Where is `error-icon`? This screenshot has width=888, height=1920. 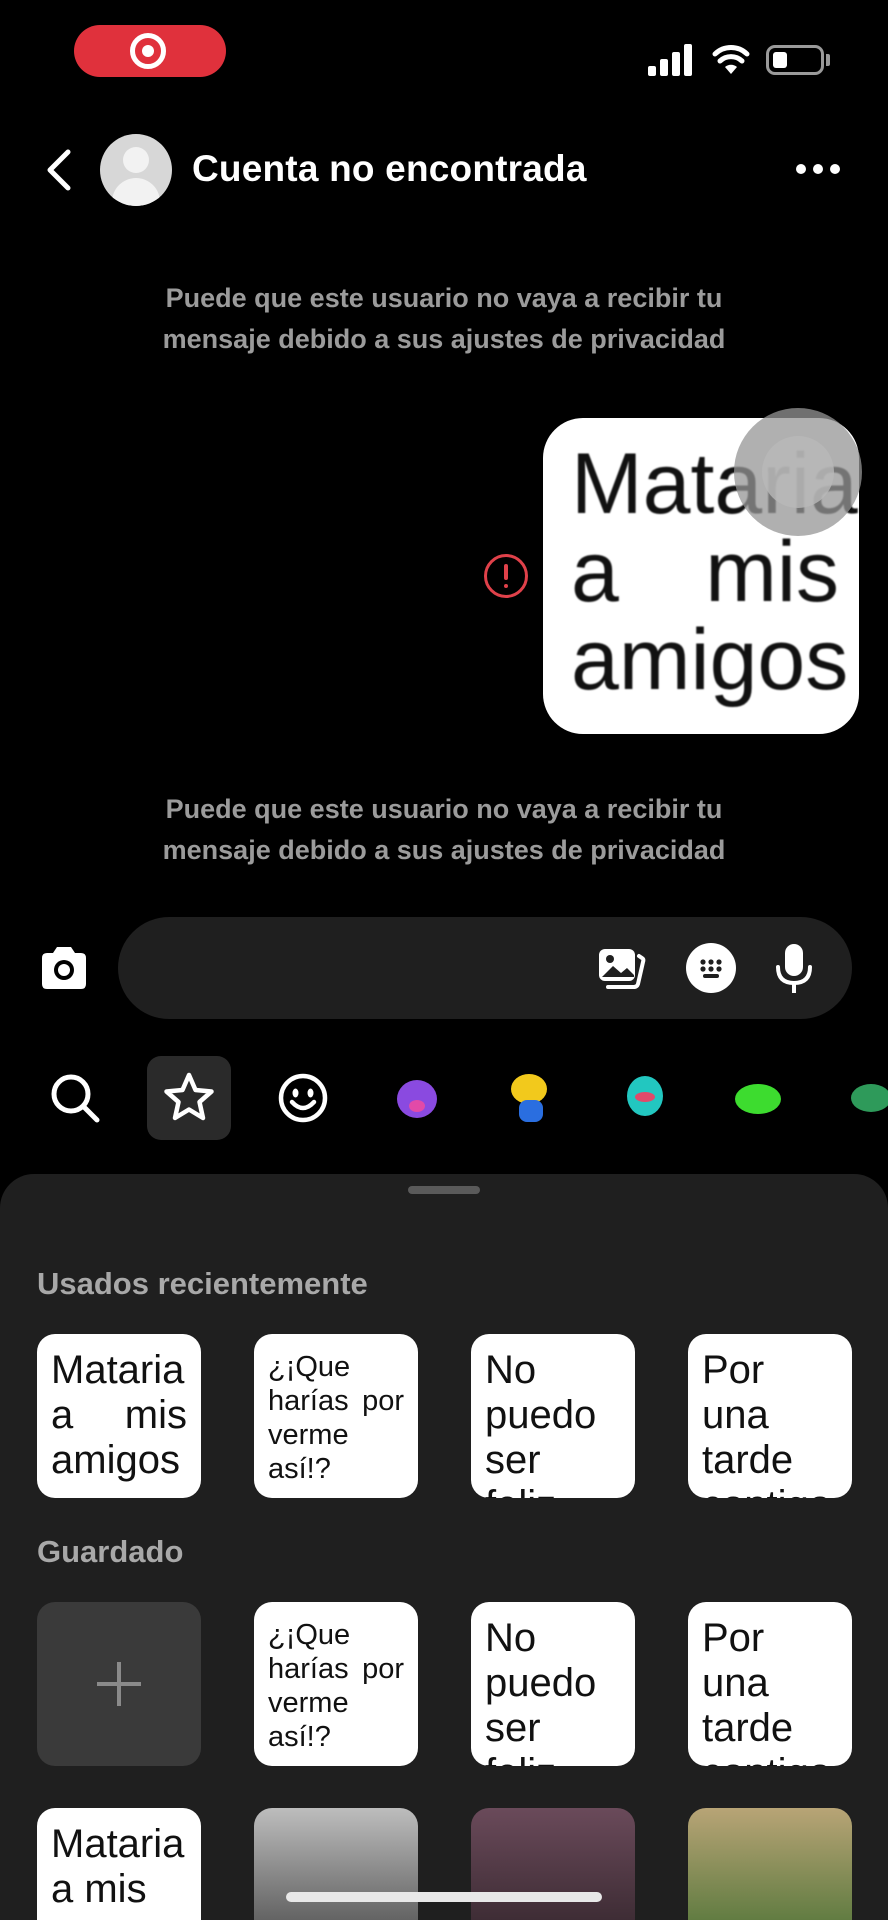
error-icon is located at coordinates (506, 576).